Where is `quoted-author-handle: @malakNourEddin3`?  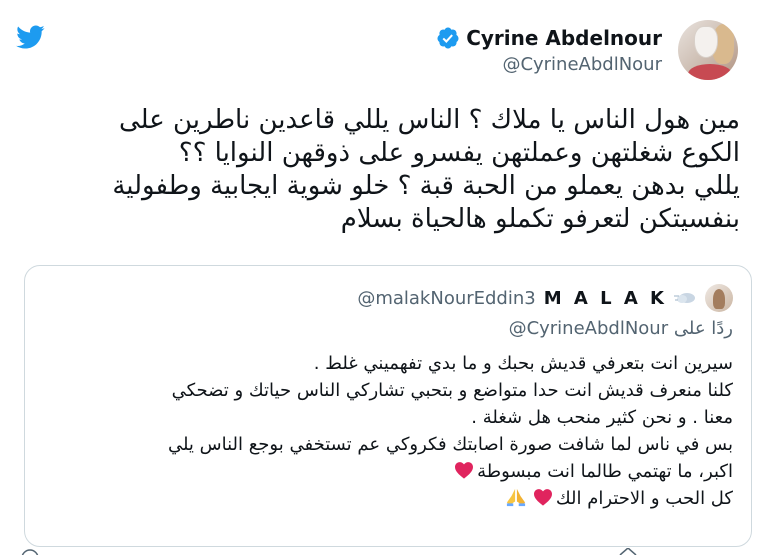 quoted-author-handle: @malakNourEddin3 is located at coordinates (446, 298).